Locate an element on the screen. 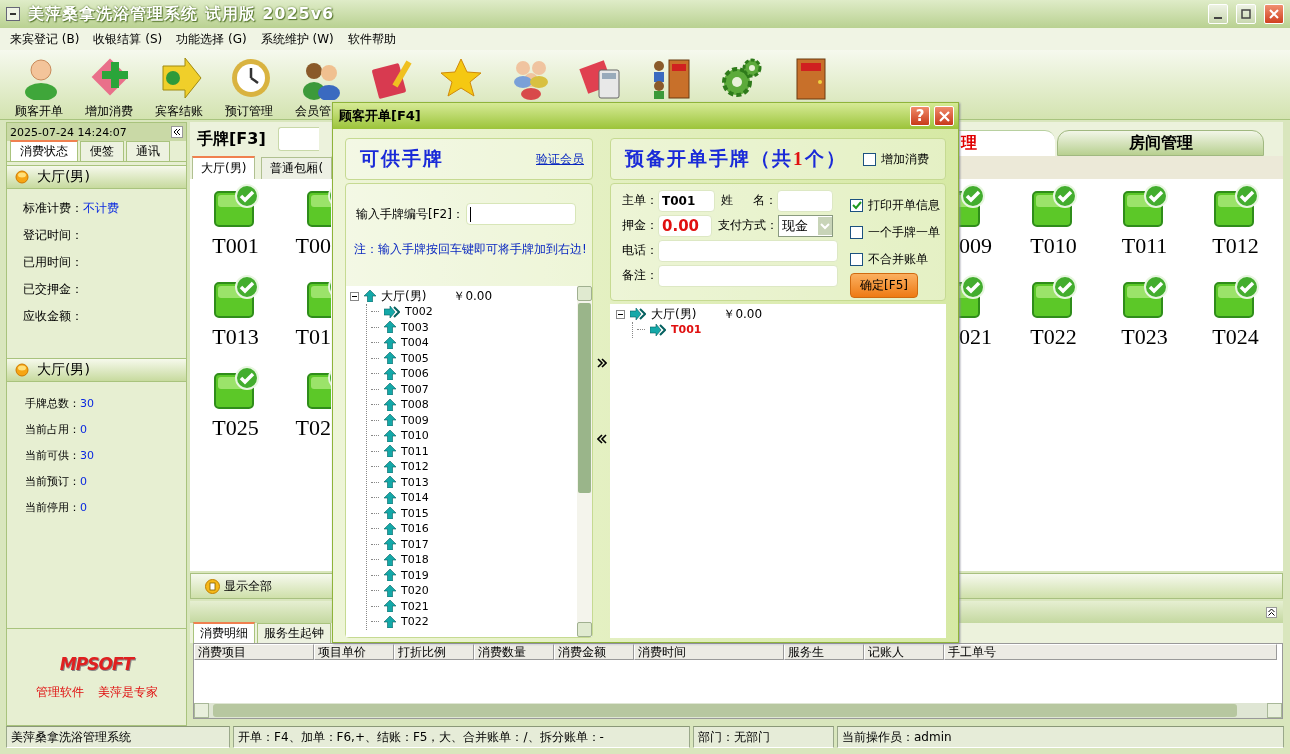 This screenshot has width=1290, height=754. tree-item: T015 is located at coordinates (415, 513).